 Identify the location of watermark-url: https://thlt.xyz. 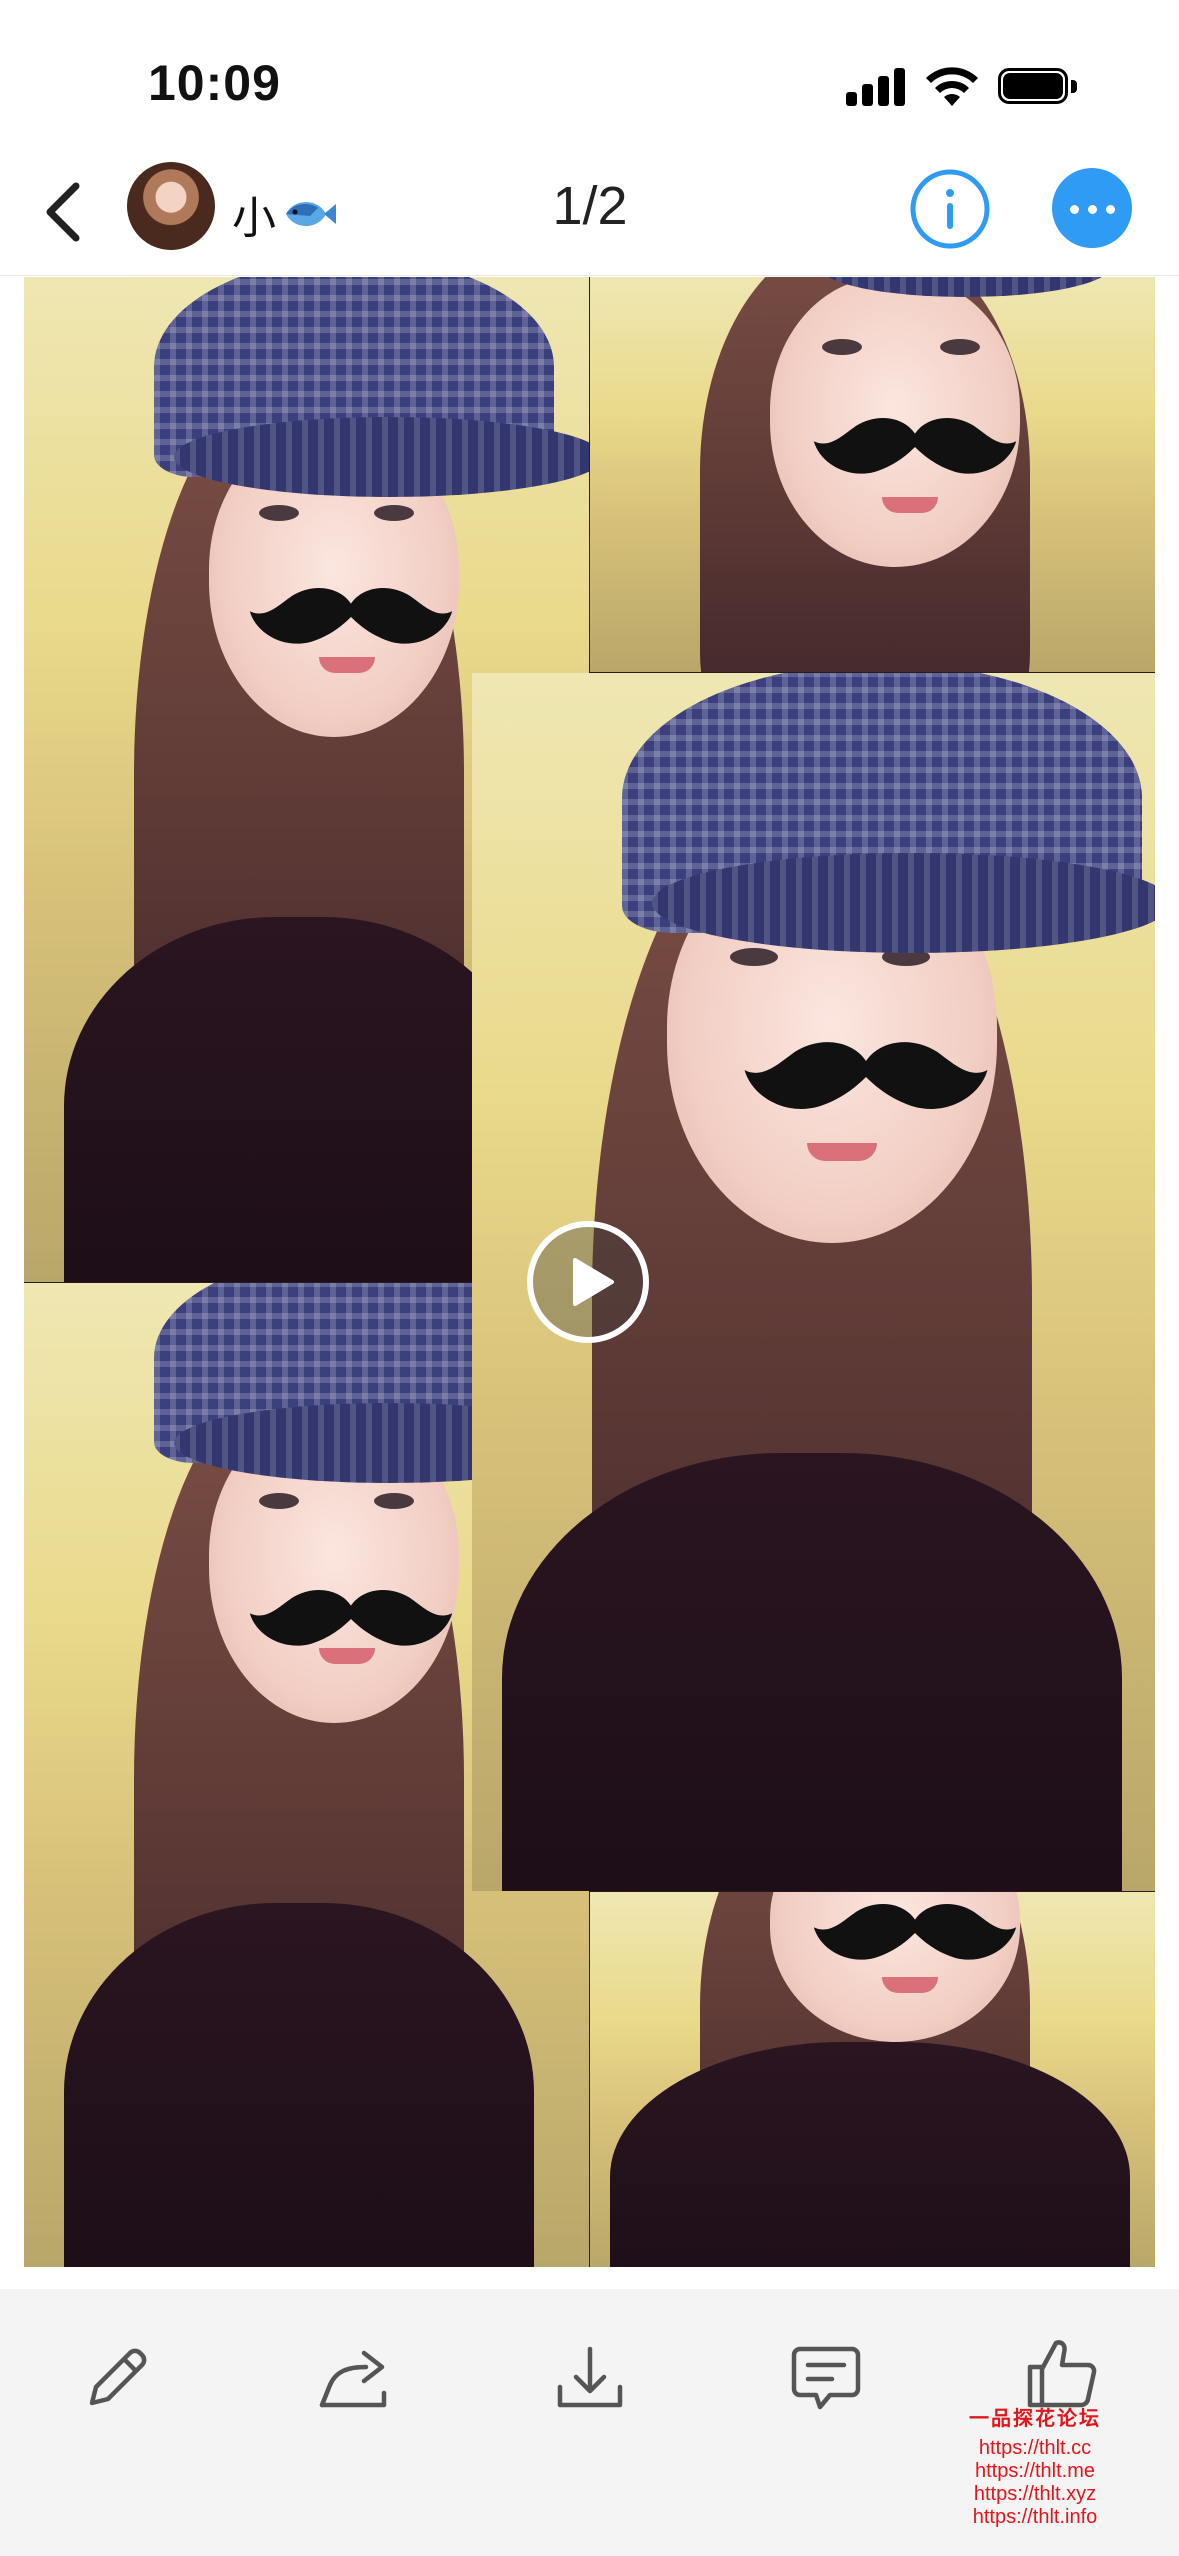
(1035, 2494).